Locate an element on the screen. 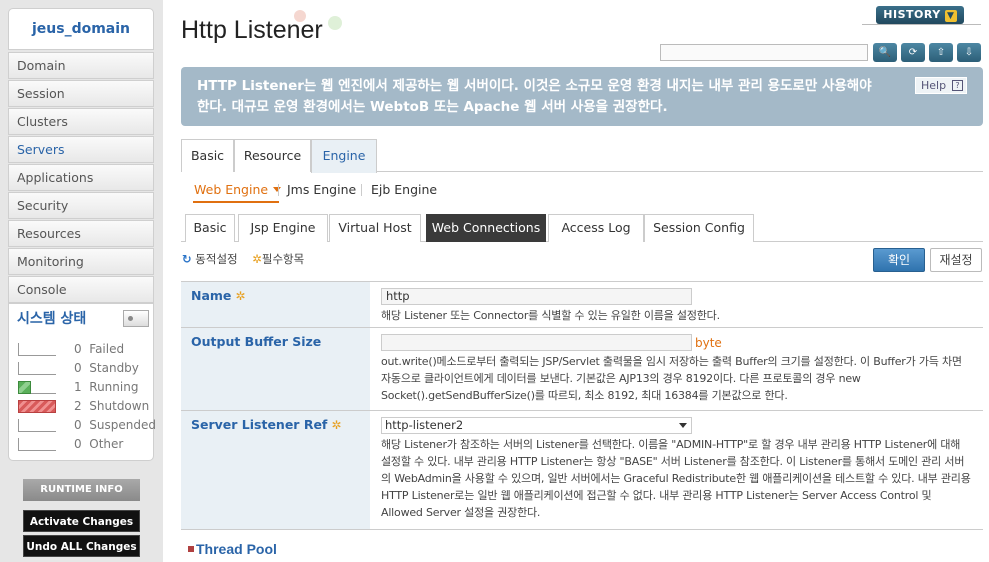 This screenshot has width=989, height=562. chevron-down-icon: ▼ is located at coordinates (950, 16).